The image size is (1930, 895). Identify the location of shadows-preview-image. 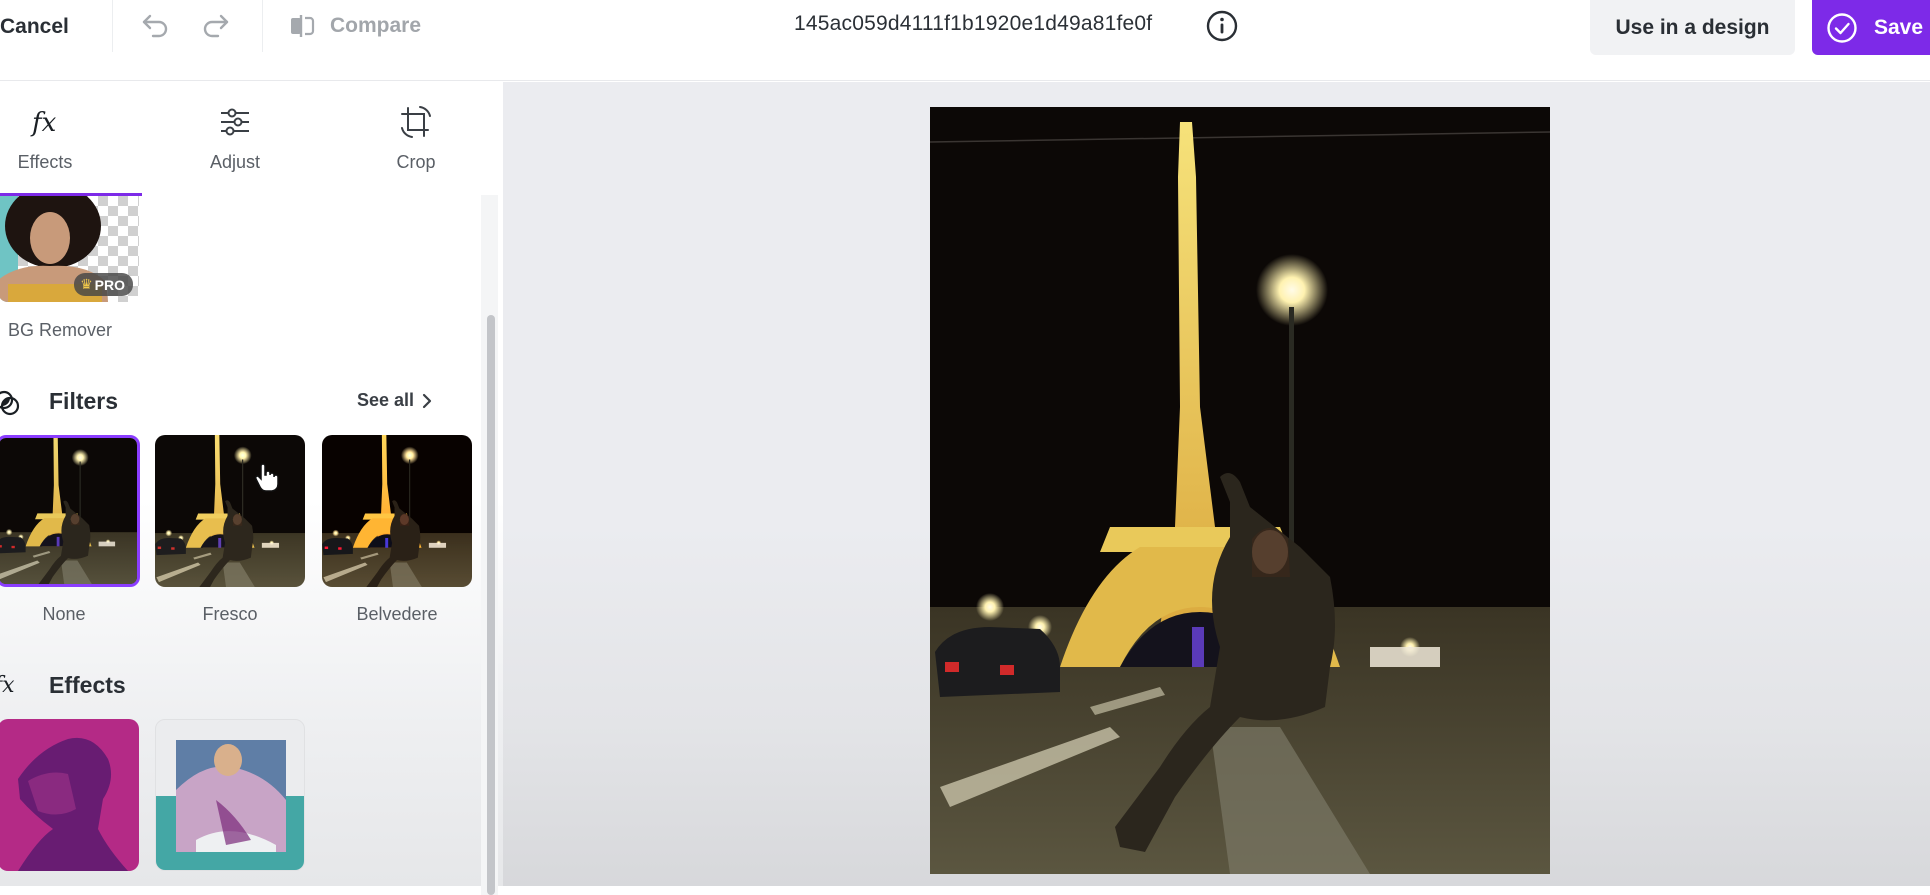
(230, 805).